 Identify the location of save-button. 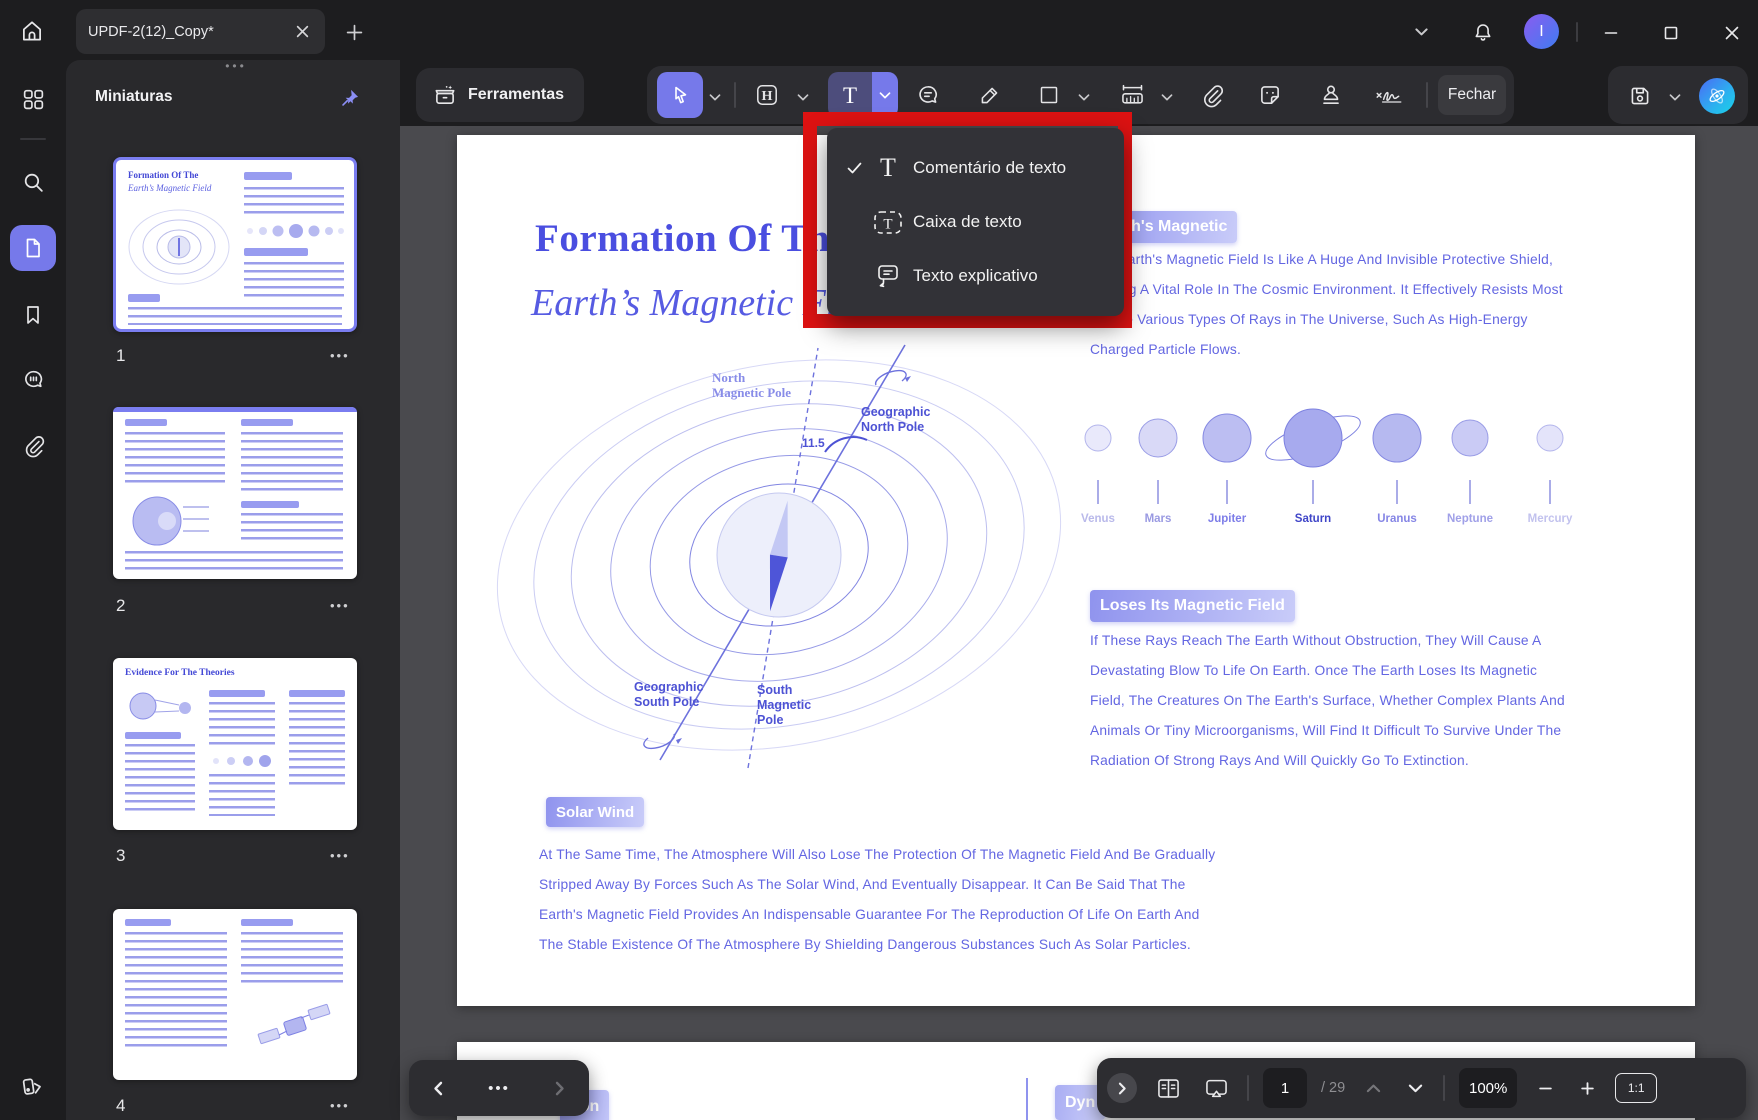
(1640, 96).